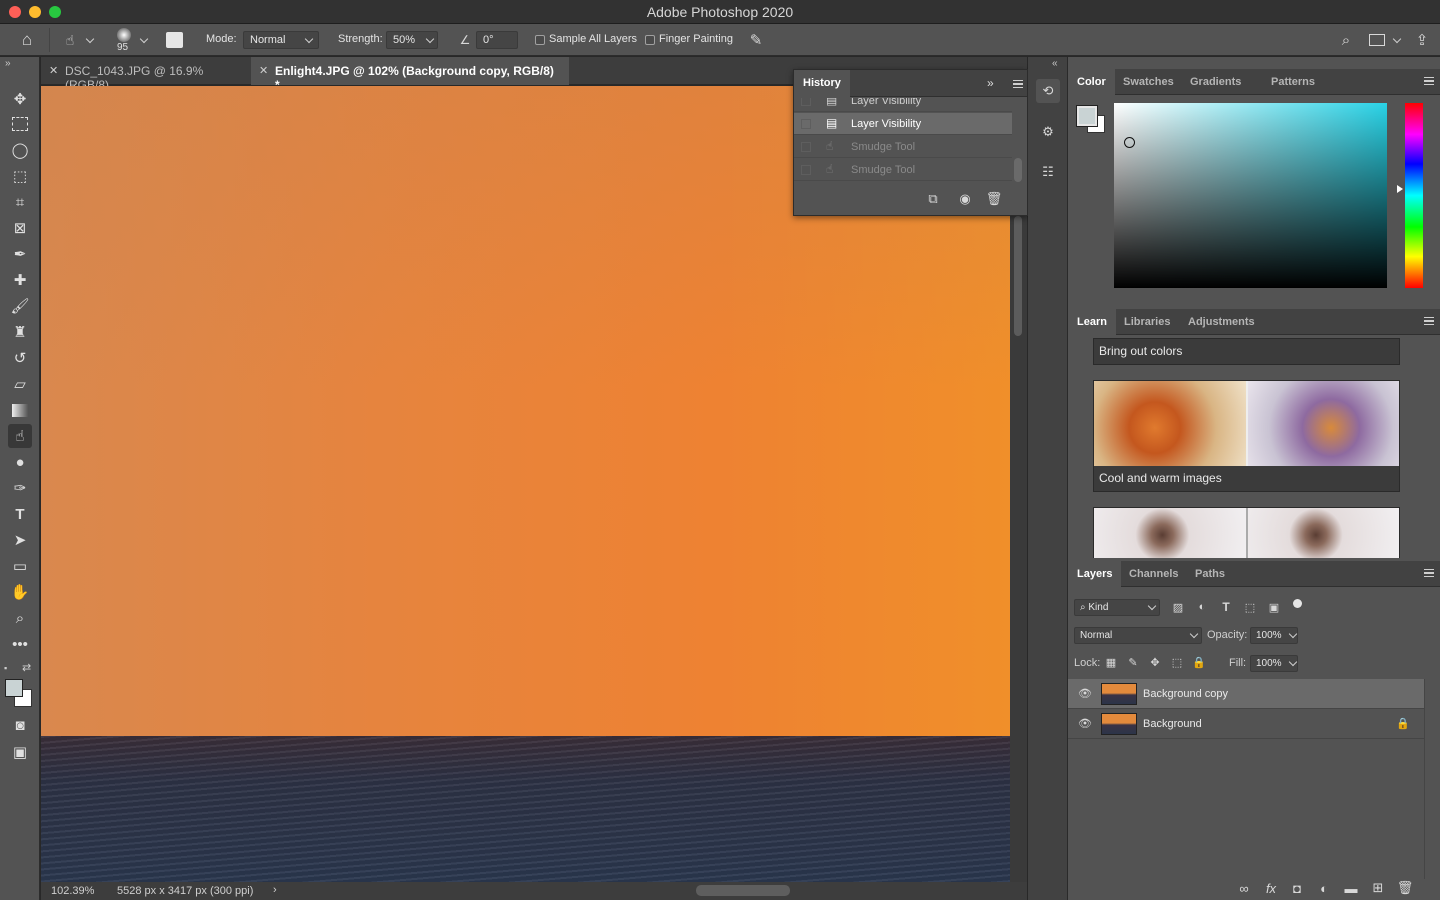 The width and height of the screenshot is (1440, 900). What do you see at coordinates (20, 410) in the screenshot?
I see `gradient-tool-icon` at bounding box center [20, 410].